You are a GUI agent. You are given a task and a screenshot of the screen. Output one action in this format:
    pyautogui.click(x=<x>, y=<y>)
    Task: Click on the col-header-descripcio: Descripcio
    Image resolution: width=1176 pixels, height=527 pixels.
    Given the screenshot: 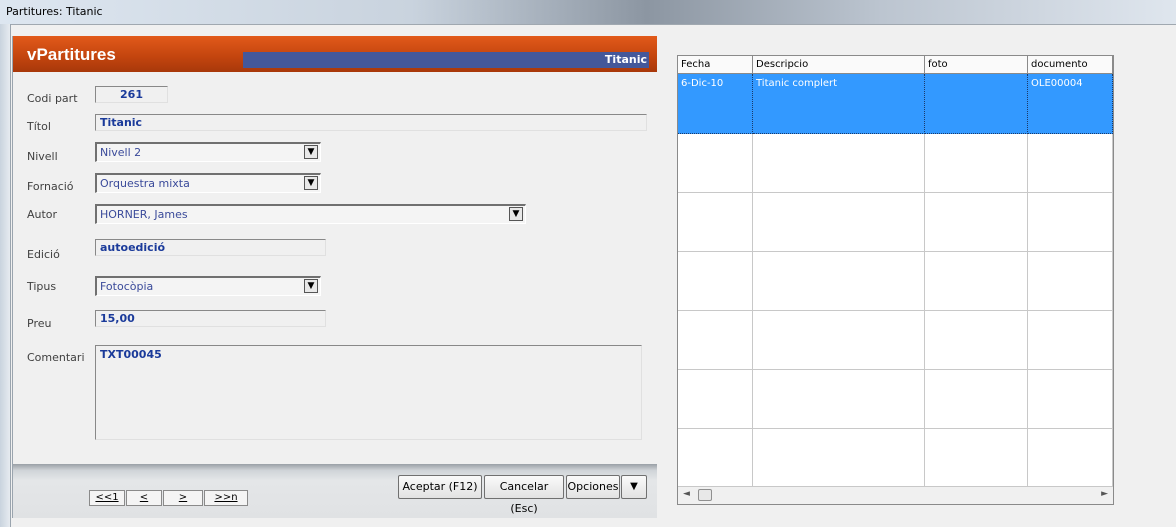 What is the action you would take?
    pyautogui.click(x=839, y=65)
    